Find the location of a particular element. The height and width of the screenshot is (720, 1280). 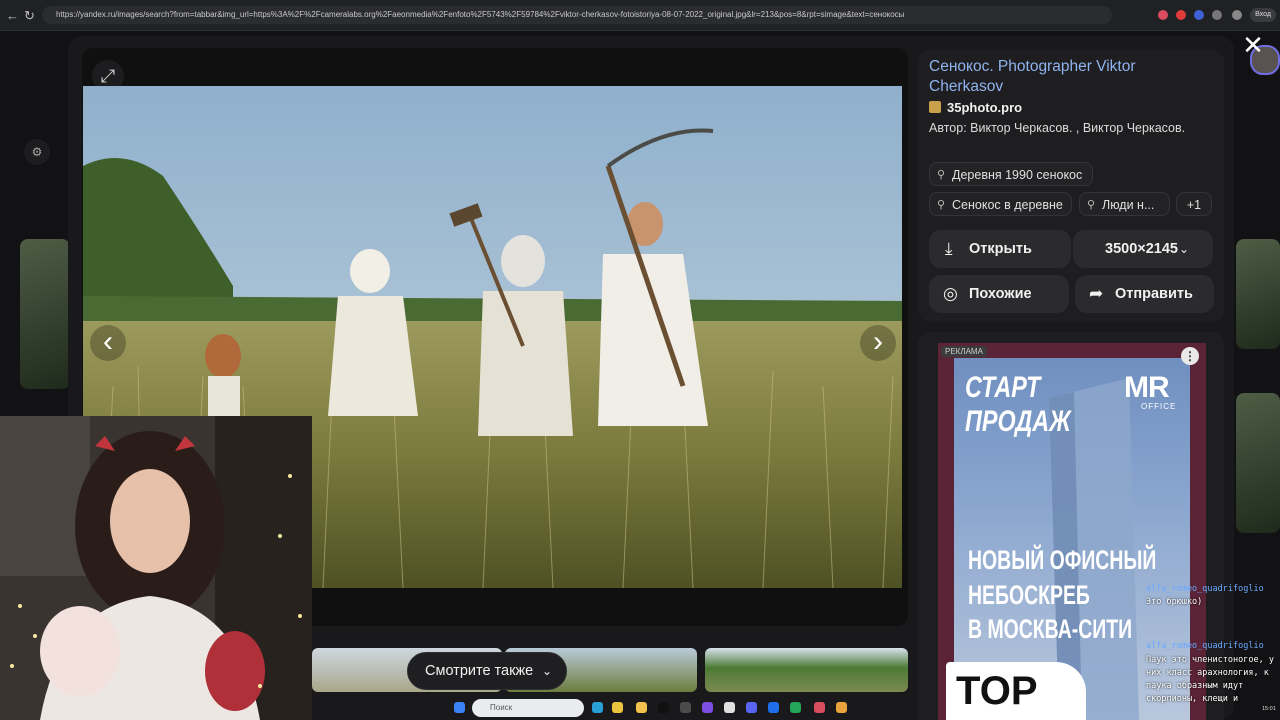

open-label: Открыть is located at coordinates (1000, 249).